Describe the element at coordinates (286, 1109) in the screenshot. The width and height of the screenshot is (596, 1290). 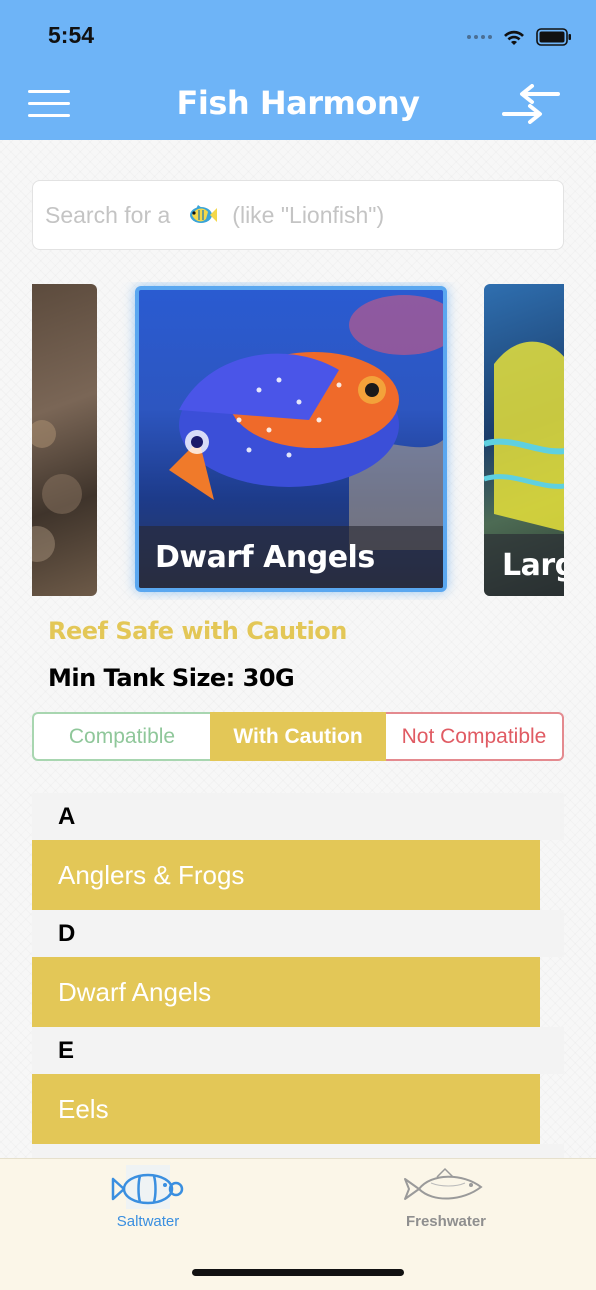
I see `list-item: Eels` at that location.